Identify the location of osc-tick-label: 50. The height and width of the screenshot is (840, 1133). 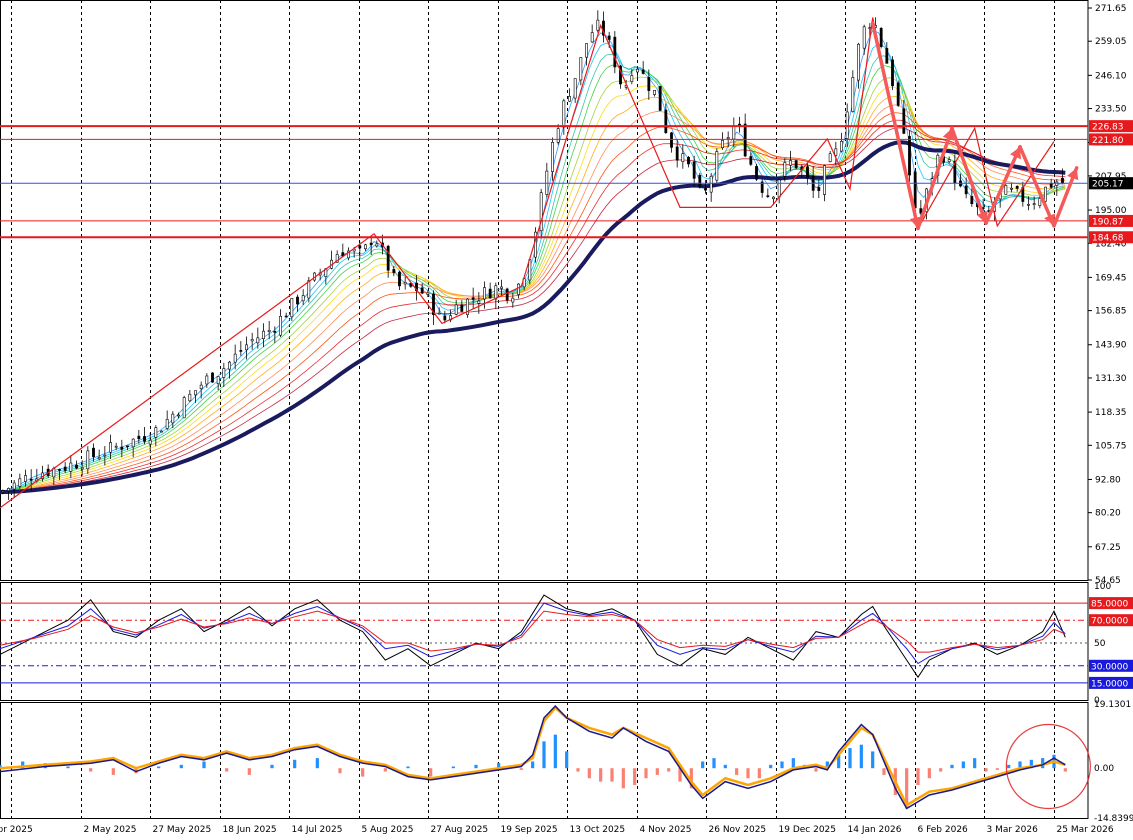
(1100, 644).